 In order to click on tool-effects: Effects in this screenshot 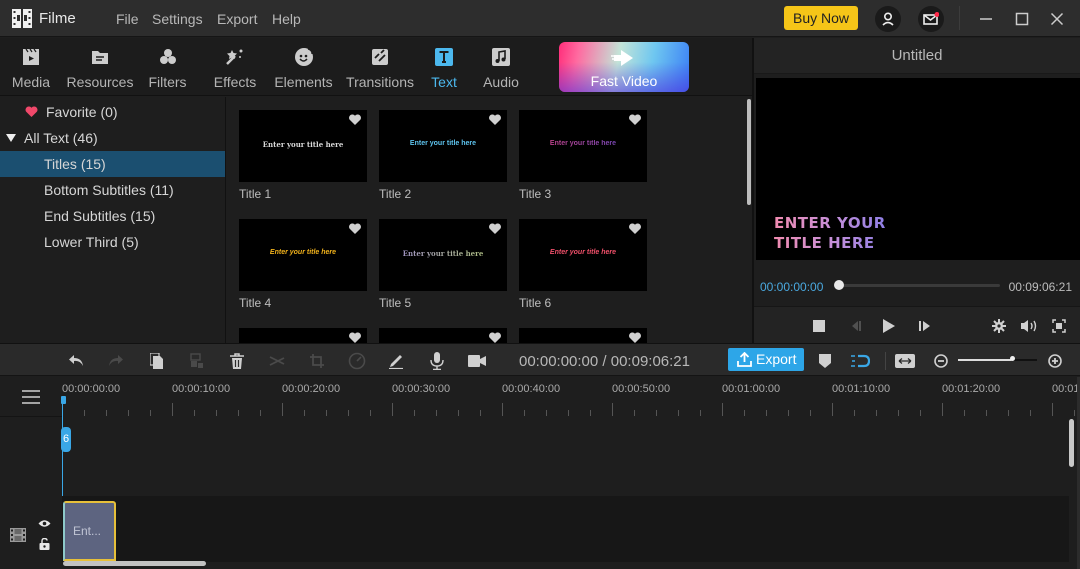, I will do `click(235, 67)`.